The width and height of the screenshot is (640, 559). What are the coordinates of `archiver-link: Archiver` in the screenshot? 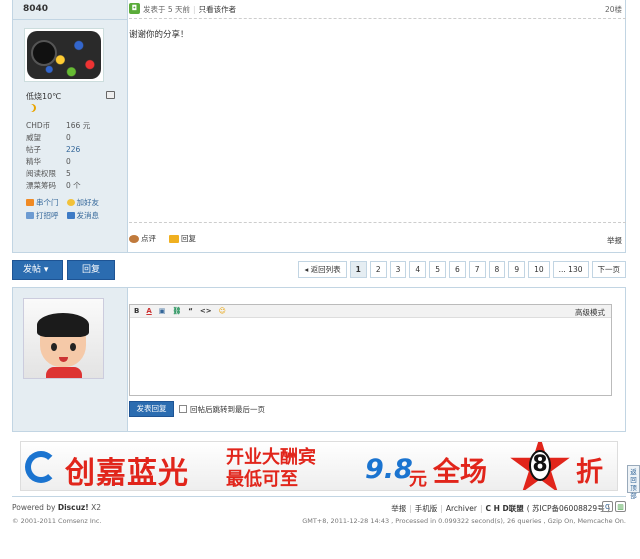 It's located at (461, 508).